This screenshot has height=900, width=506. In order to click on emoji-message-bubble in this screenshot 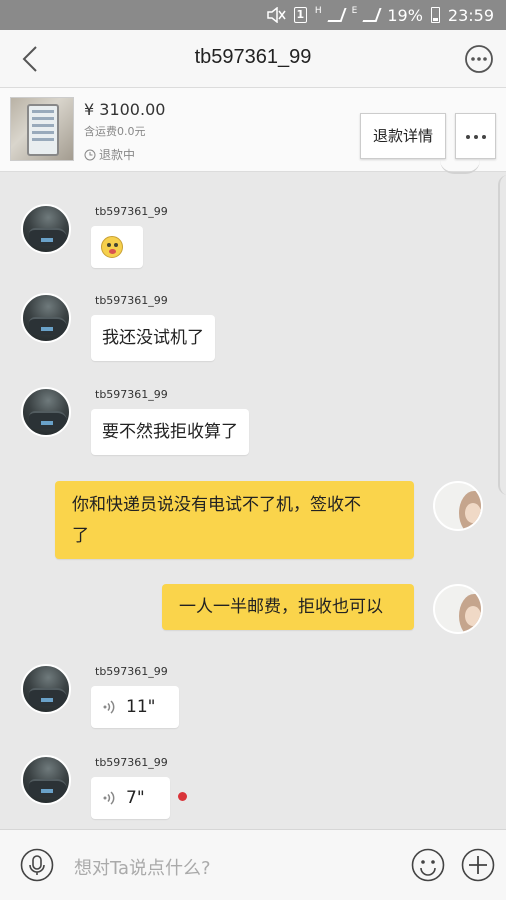, I will do `click(117, 247)`.